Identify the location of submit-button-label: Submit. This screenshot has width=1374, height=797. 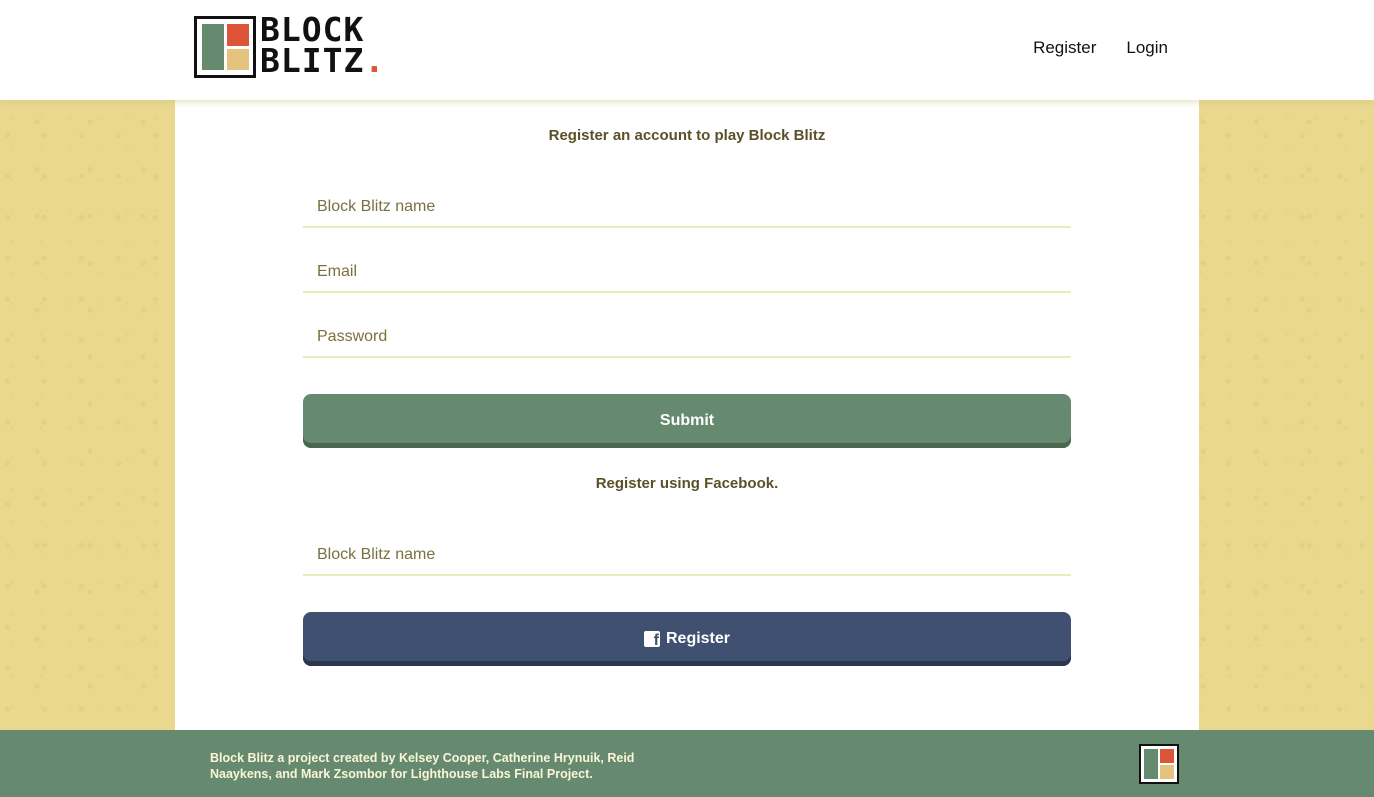
(687, 420).